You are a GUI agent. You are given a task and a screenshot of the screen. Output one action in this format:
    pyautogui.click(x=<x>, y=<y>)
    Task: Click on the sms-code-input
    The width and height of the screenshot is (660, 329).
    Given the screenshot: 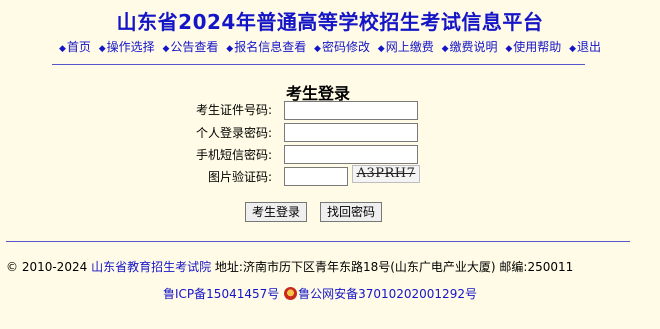 What is the action you would take?
    pyautogui.click(x=351, y=154)
    